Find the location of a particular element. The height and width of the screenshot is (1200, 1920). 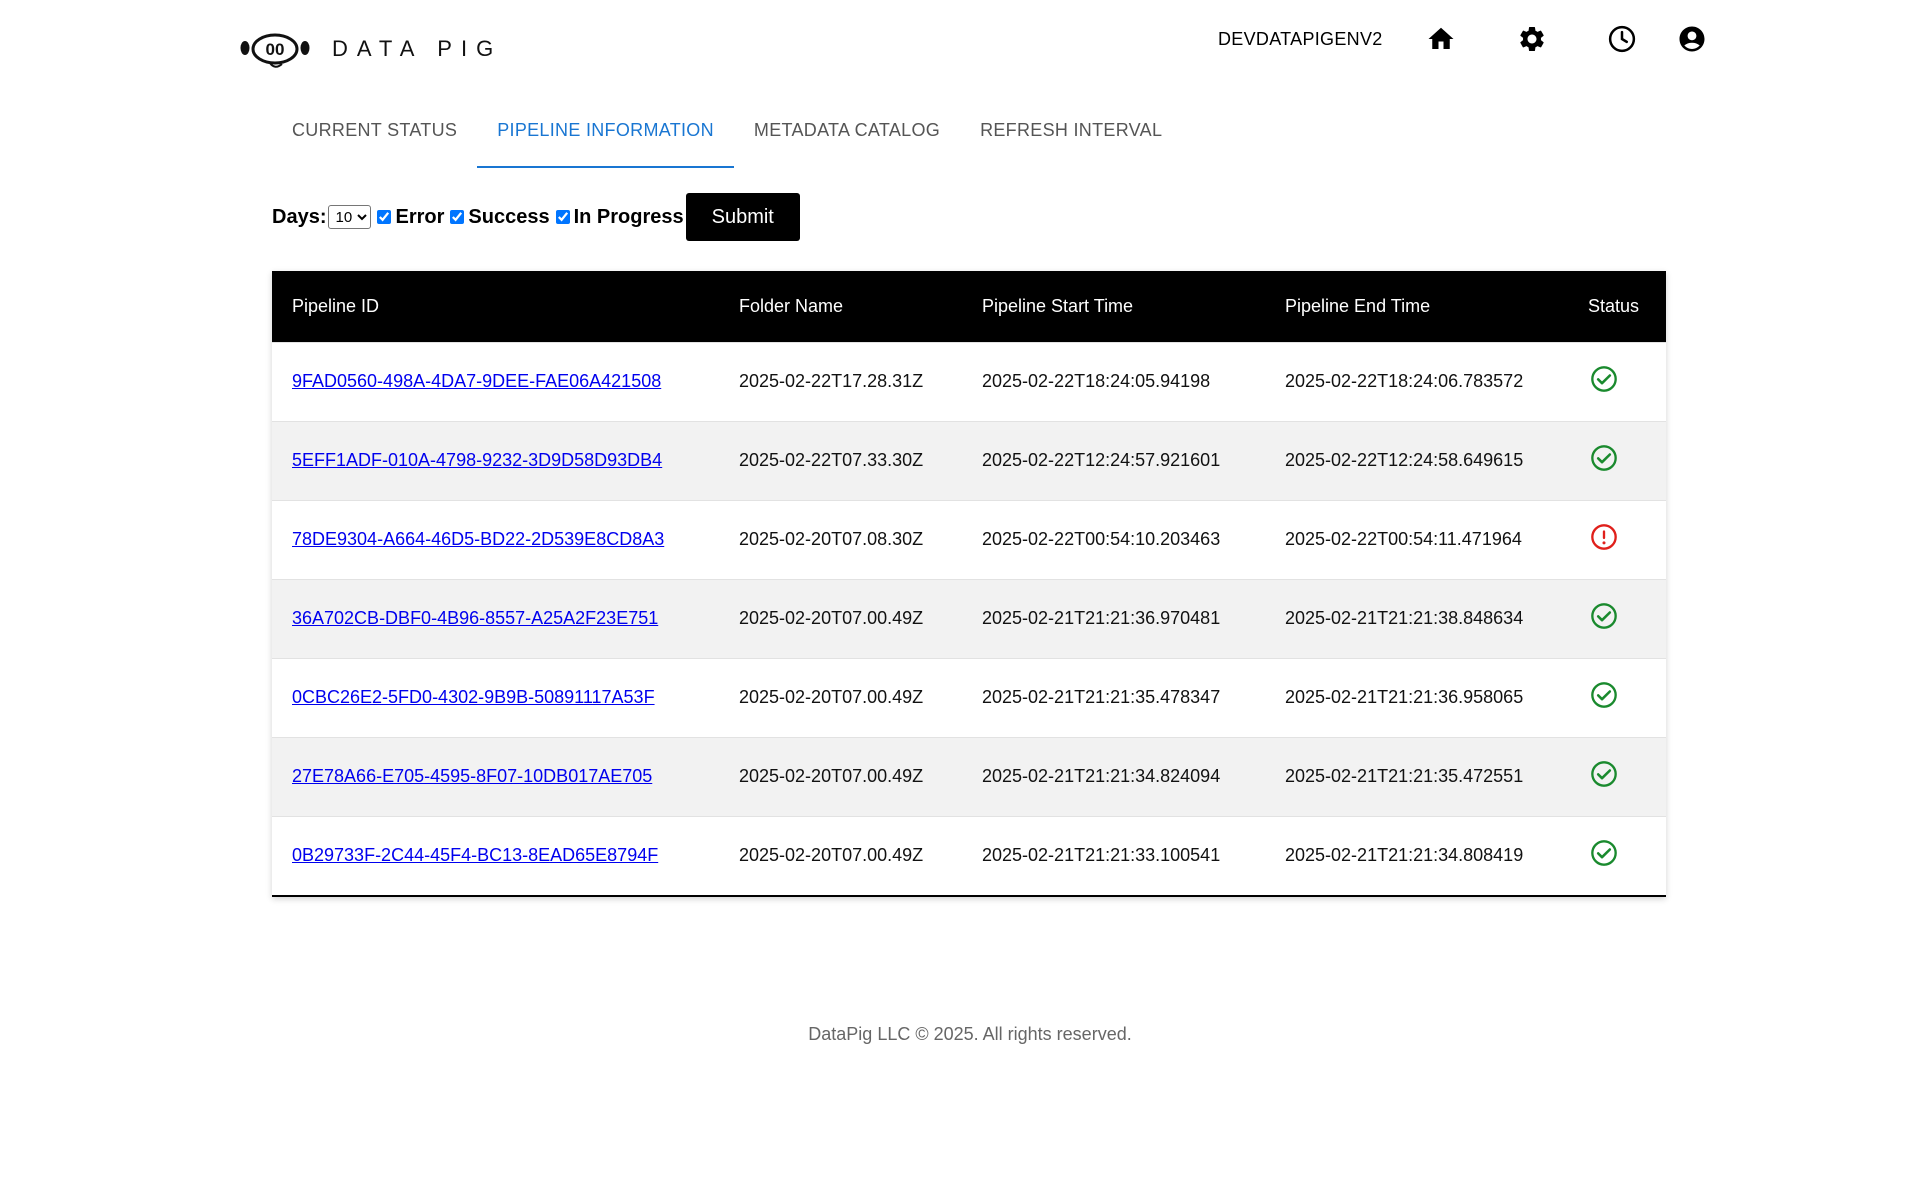

start-time-cell: 2025-02-22T00:54:10.203463 is located at coordinates (1101, 539).